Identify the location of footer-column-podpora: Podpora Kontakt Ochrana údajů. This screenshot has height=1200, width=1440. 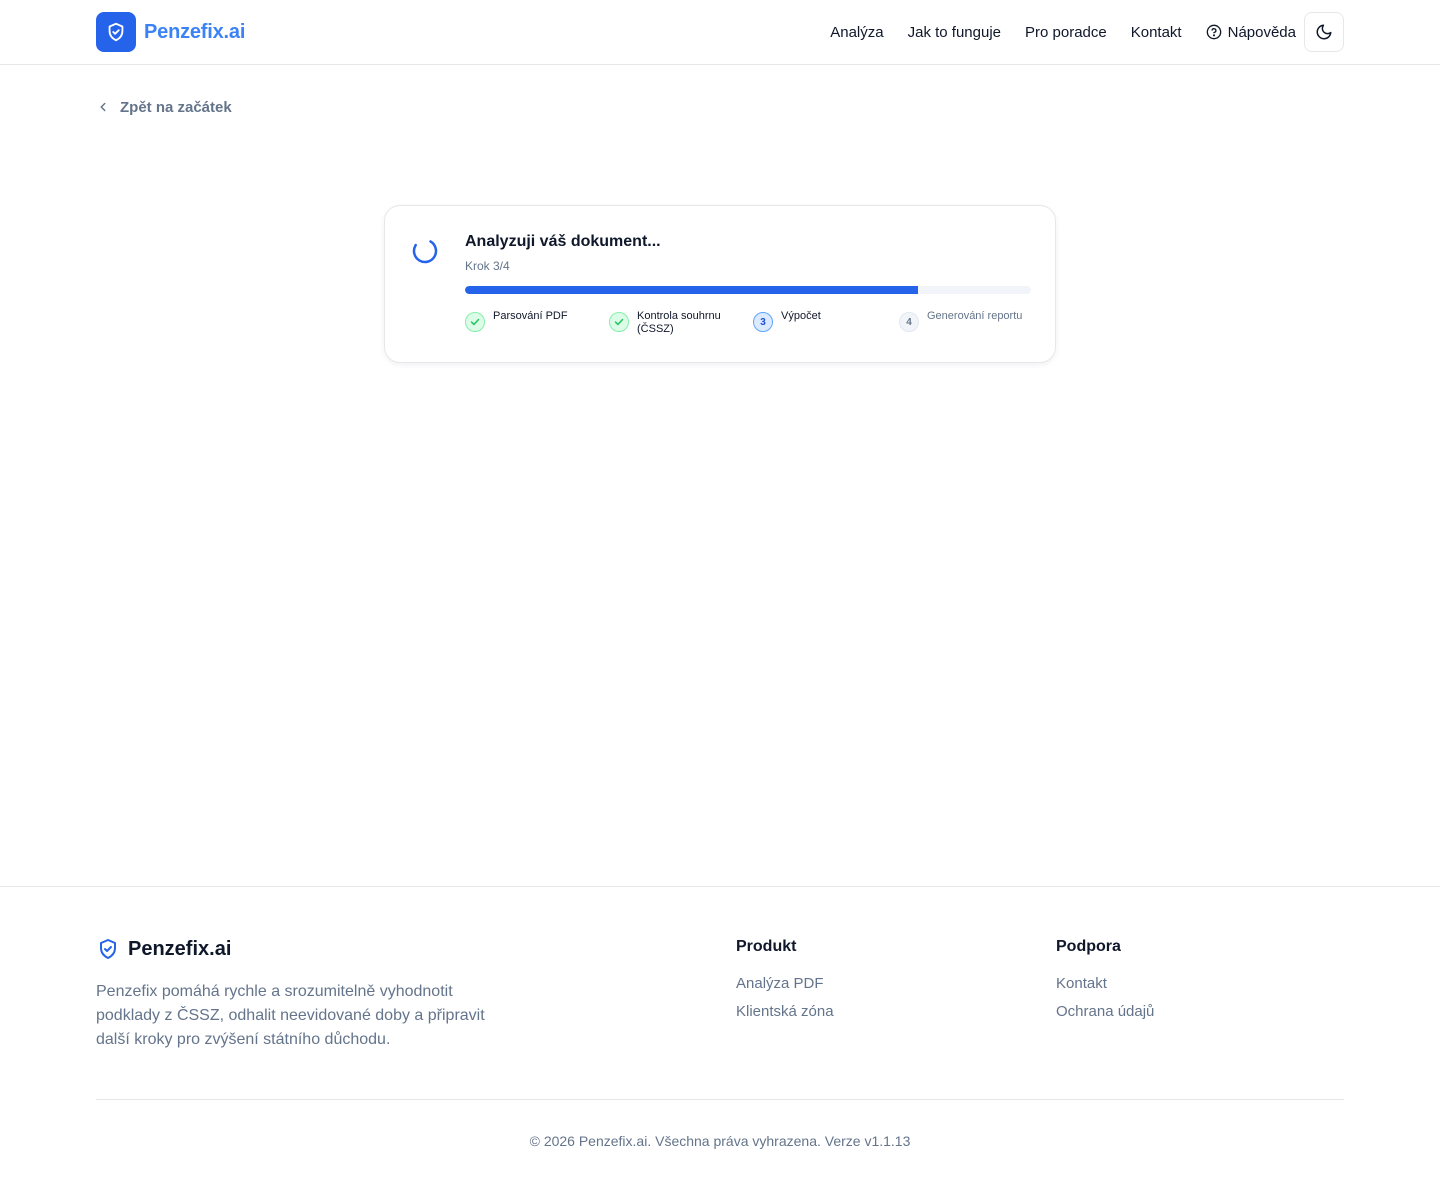
(1105, 984).